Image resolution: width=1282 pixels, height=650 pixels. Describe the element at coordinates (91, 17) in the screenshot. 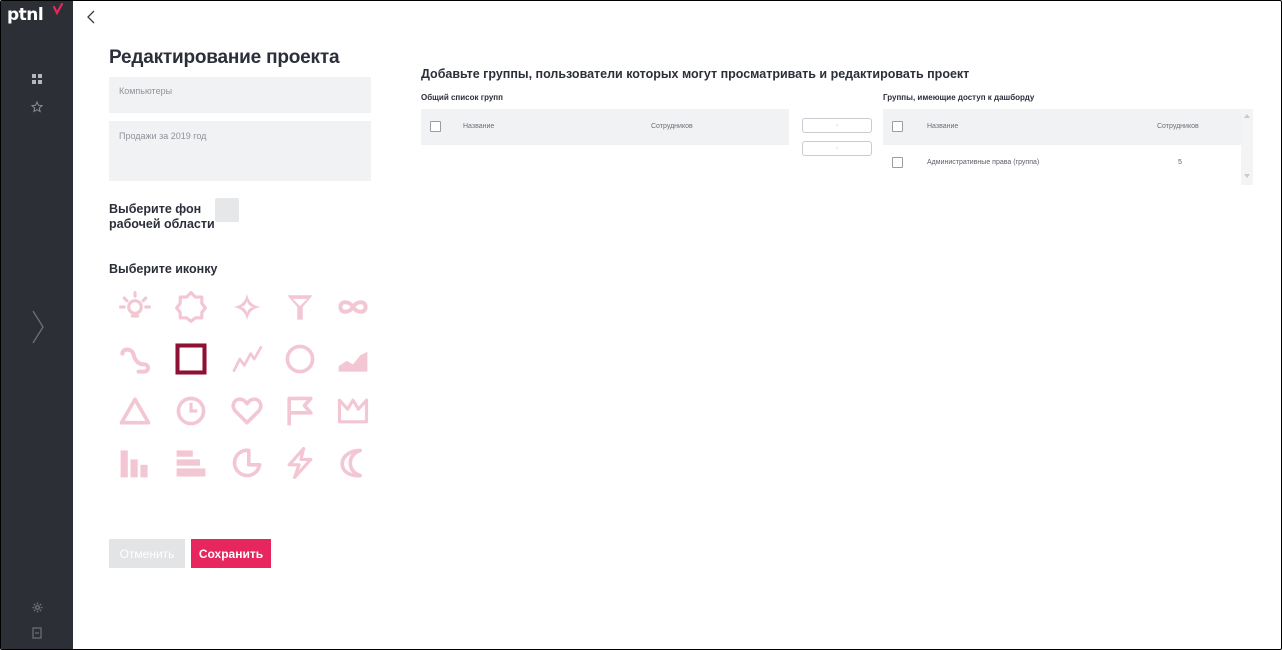

I see `collapse-back-icon` at that location.